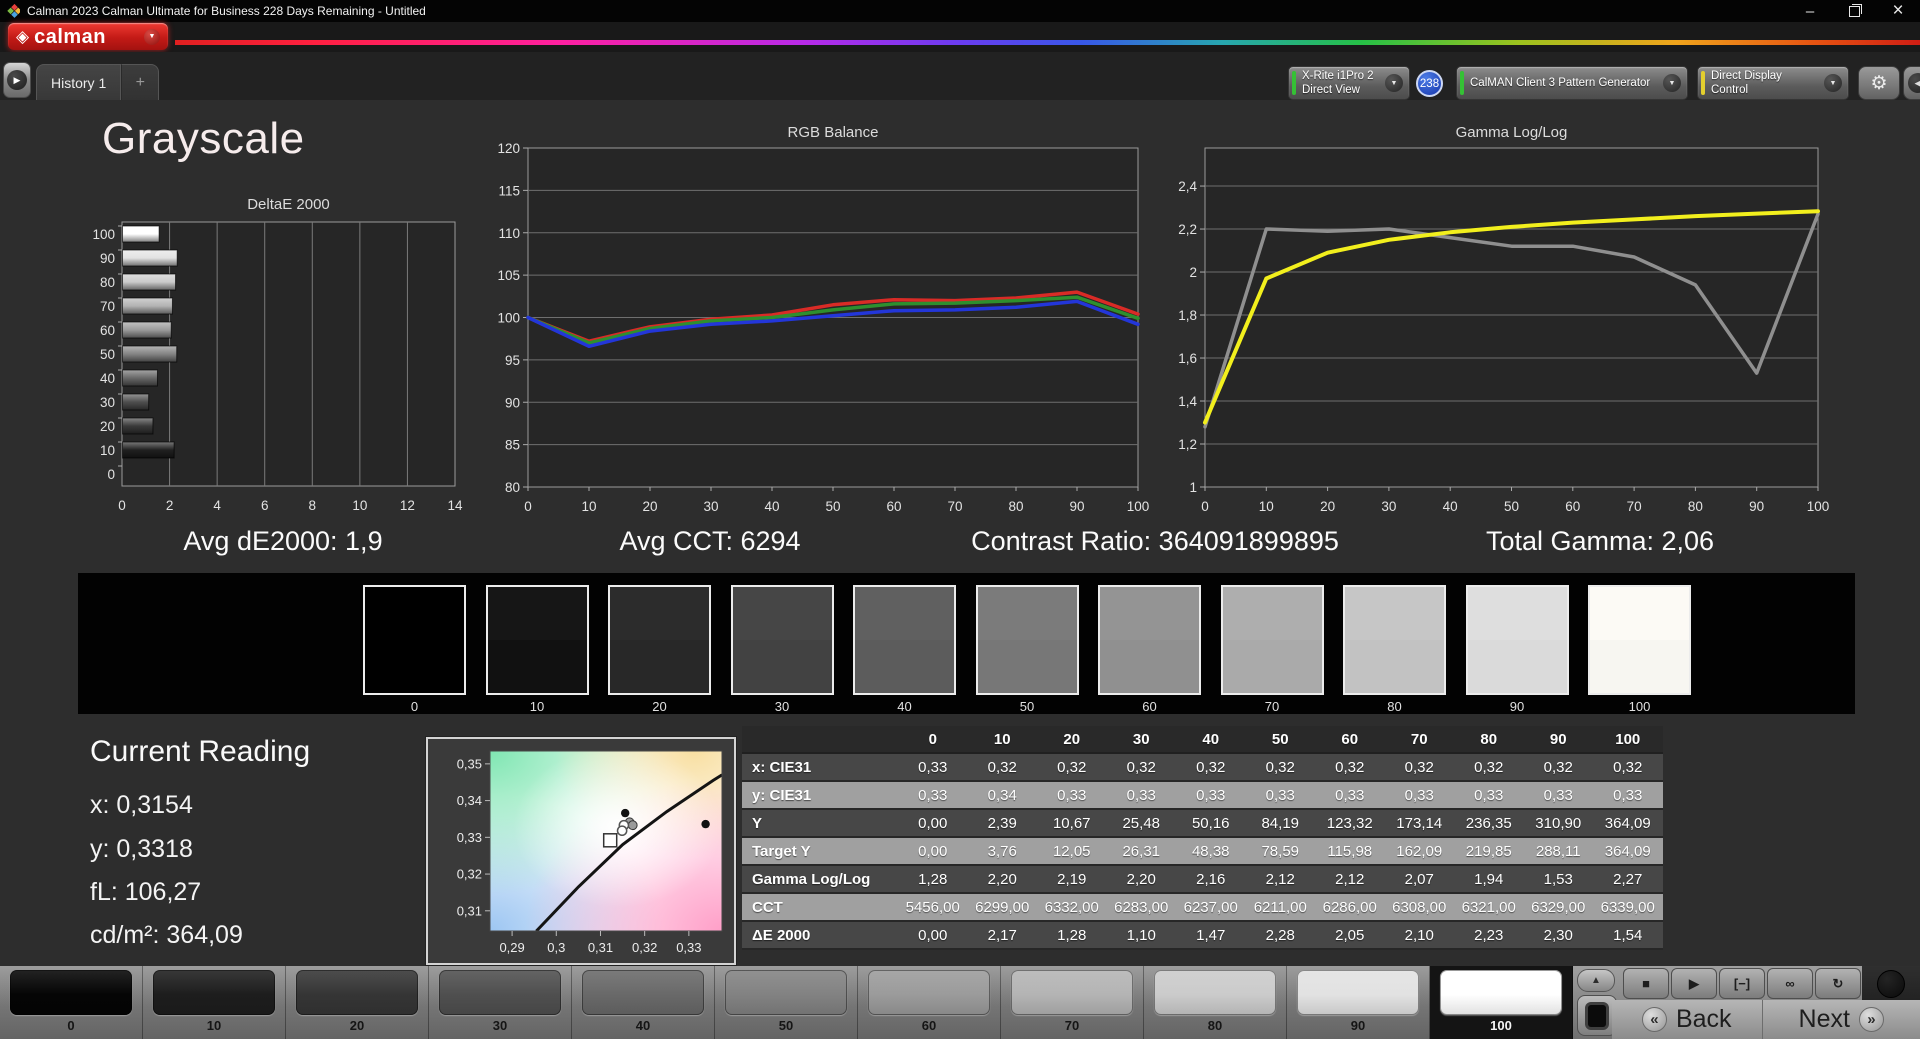 The width and height of the screenshot is (1920, 1039). What do you see at coordinates (1746, 82) in the screenshot?
I see `display-dropdown-label: Direct Display Control` at bounding box center [1746, 82].